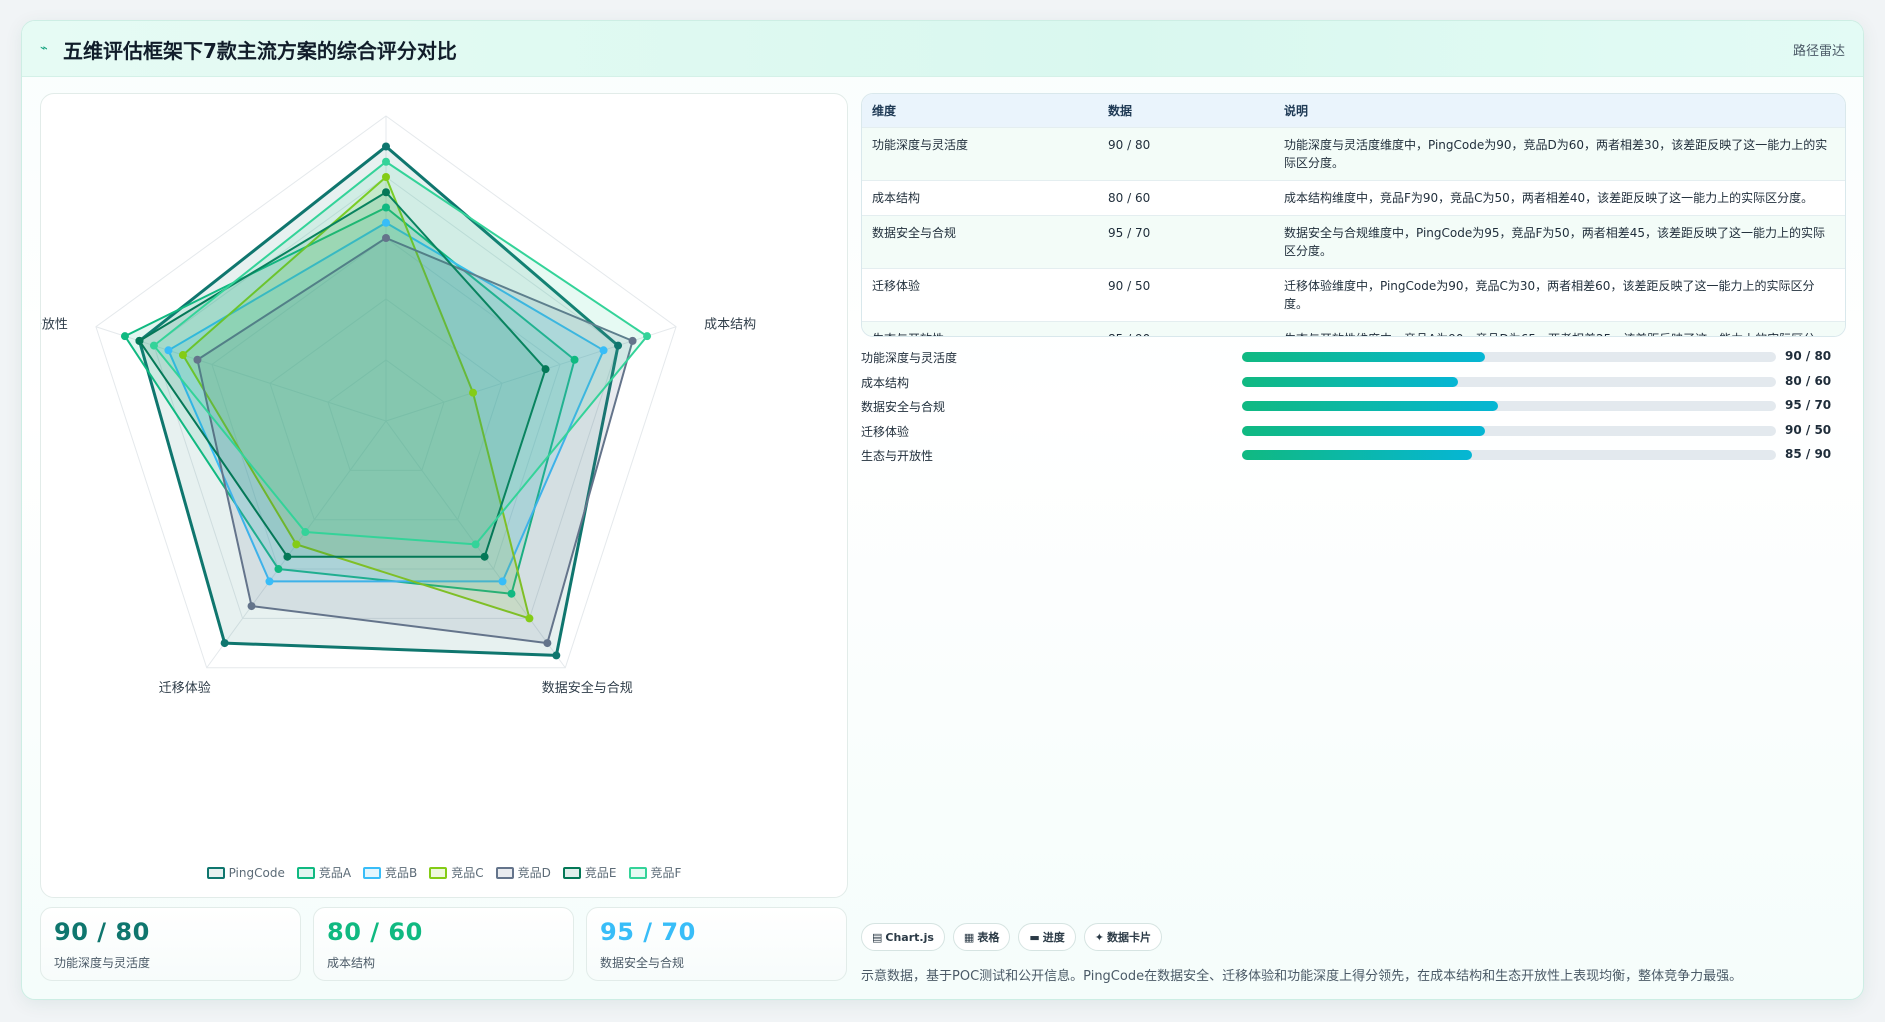 The width and height of the screenshot is (1885, 1022). What do you see at coordinates (980, 241) in the screenshot?
I see `table-cell: 数据安全与合规` at bounding box center [980, 241].